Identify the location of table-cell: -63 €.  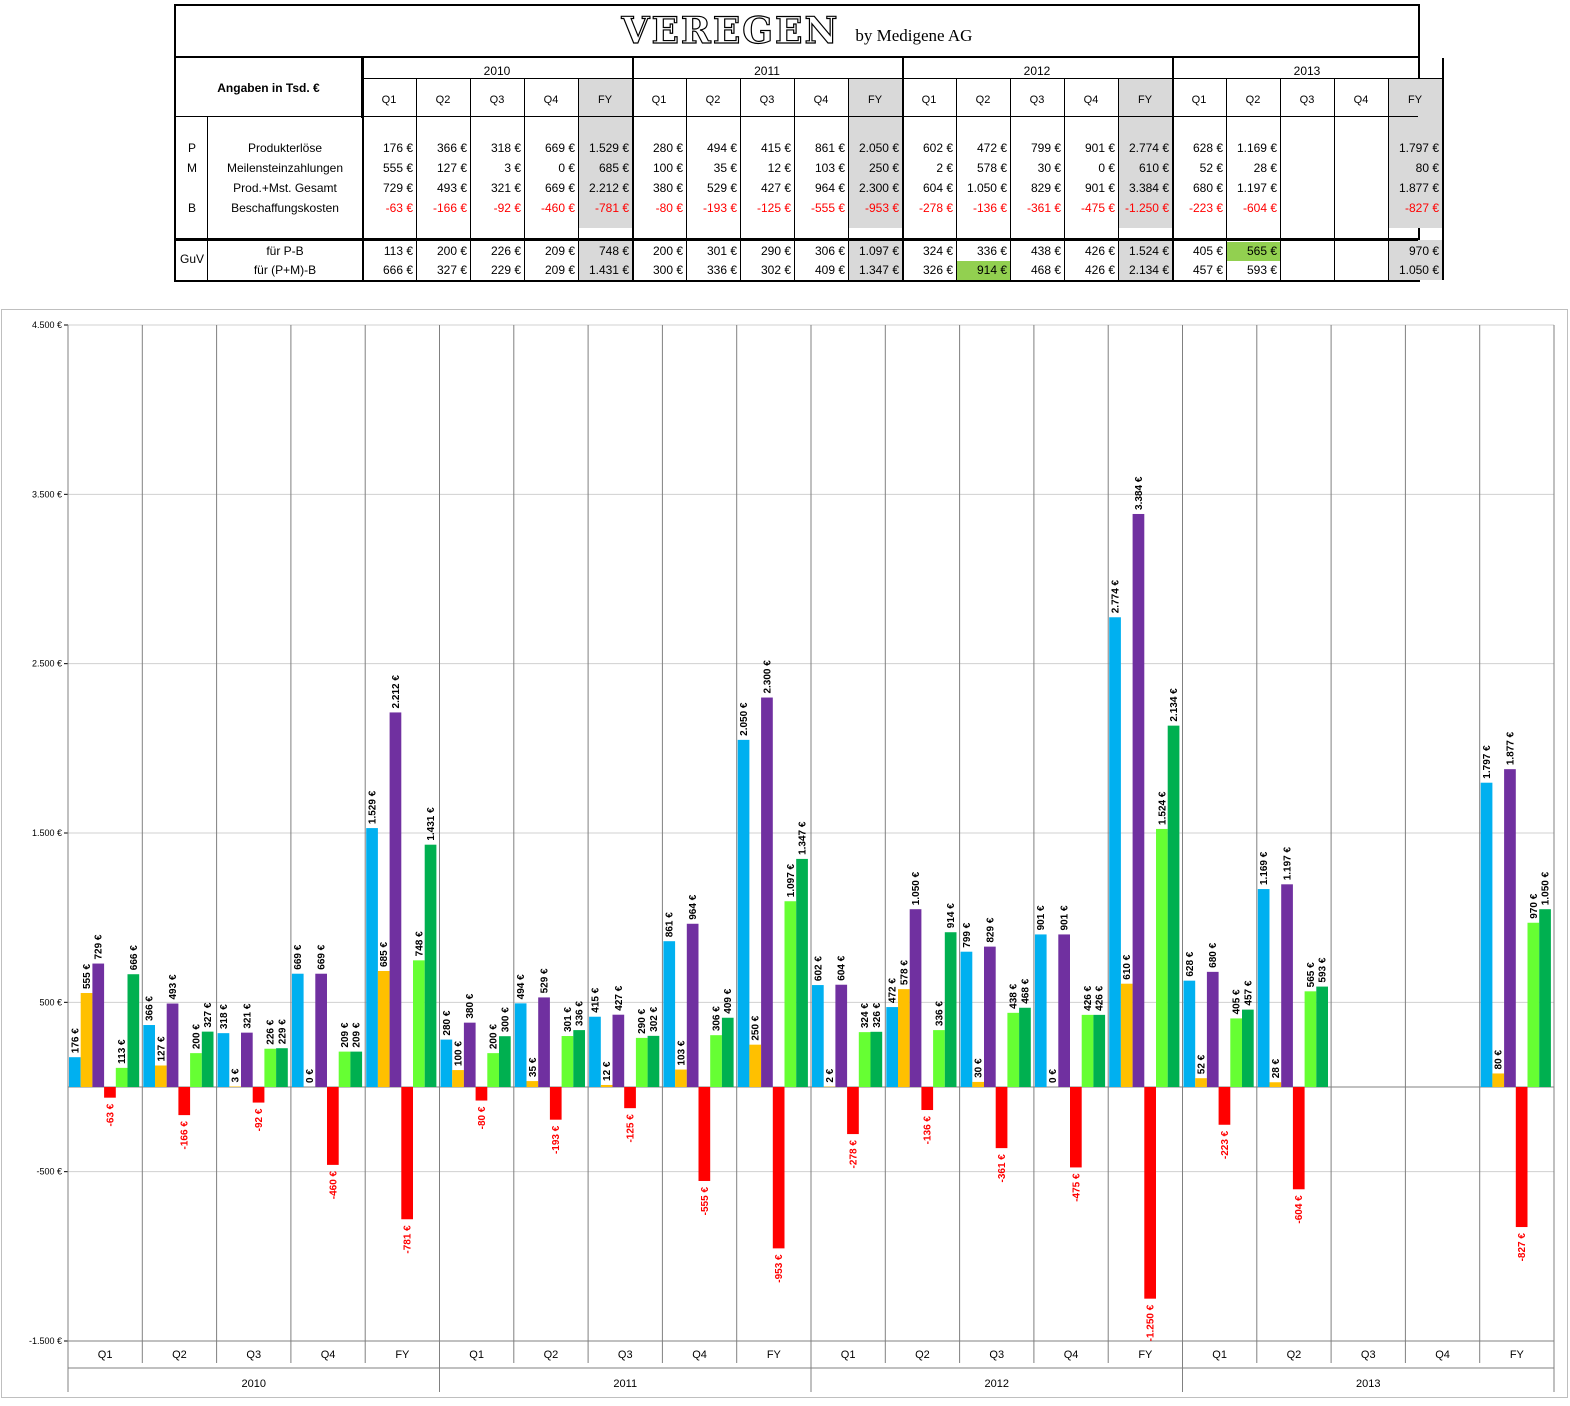
(399, 208).